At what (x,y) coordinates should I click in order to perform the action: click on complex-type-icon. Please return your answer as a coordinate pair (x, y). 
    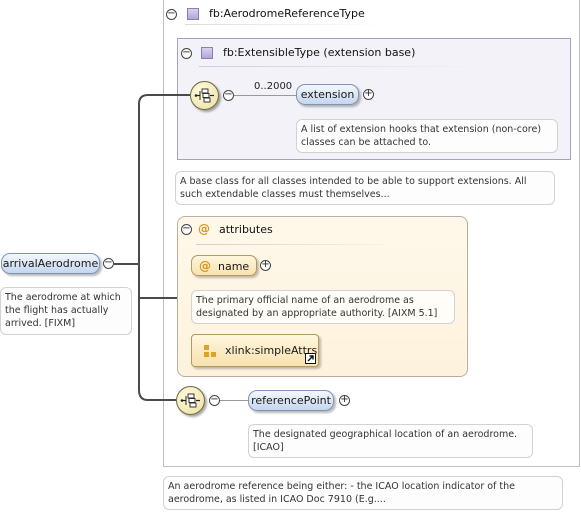
    Looking at the image, I should click on (193, 14).